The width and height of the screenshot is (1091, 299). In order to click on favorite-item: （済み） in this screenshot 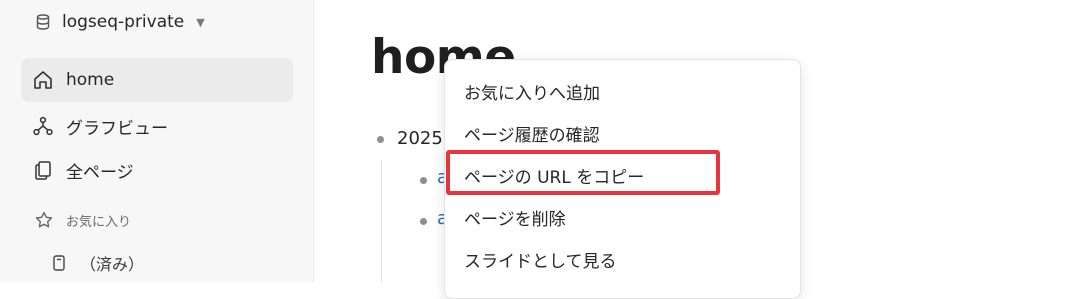, I will do `click(98, 263)`.